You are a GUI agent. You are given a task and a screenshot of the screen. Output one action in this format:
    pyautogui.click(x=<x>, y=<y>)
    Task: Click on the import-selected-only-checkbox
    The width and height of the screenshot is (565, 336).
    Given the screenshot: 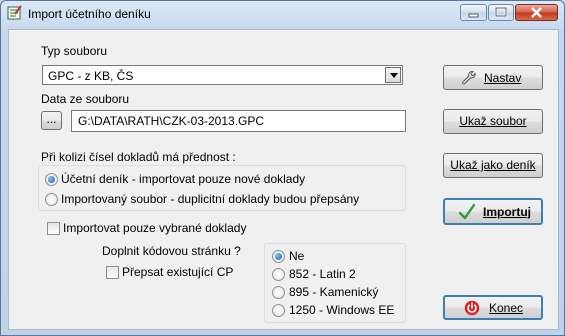 What is the action you would take?
    pyautogui.click(x=53, y=228)
    